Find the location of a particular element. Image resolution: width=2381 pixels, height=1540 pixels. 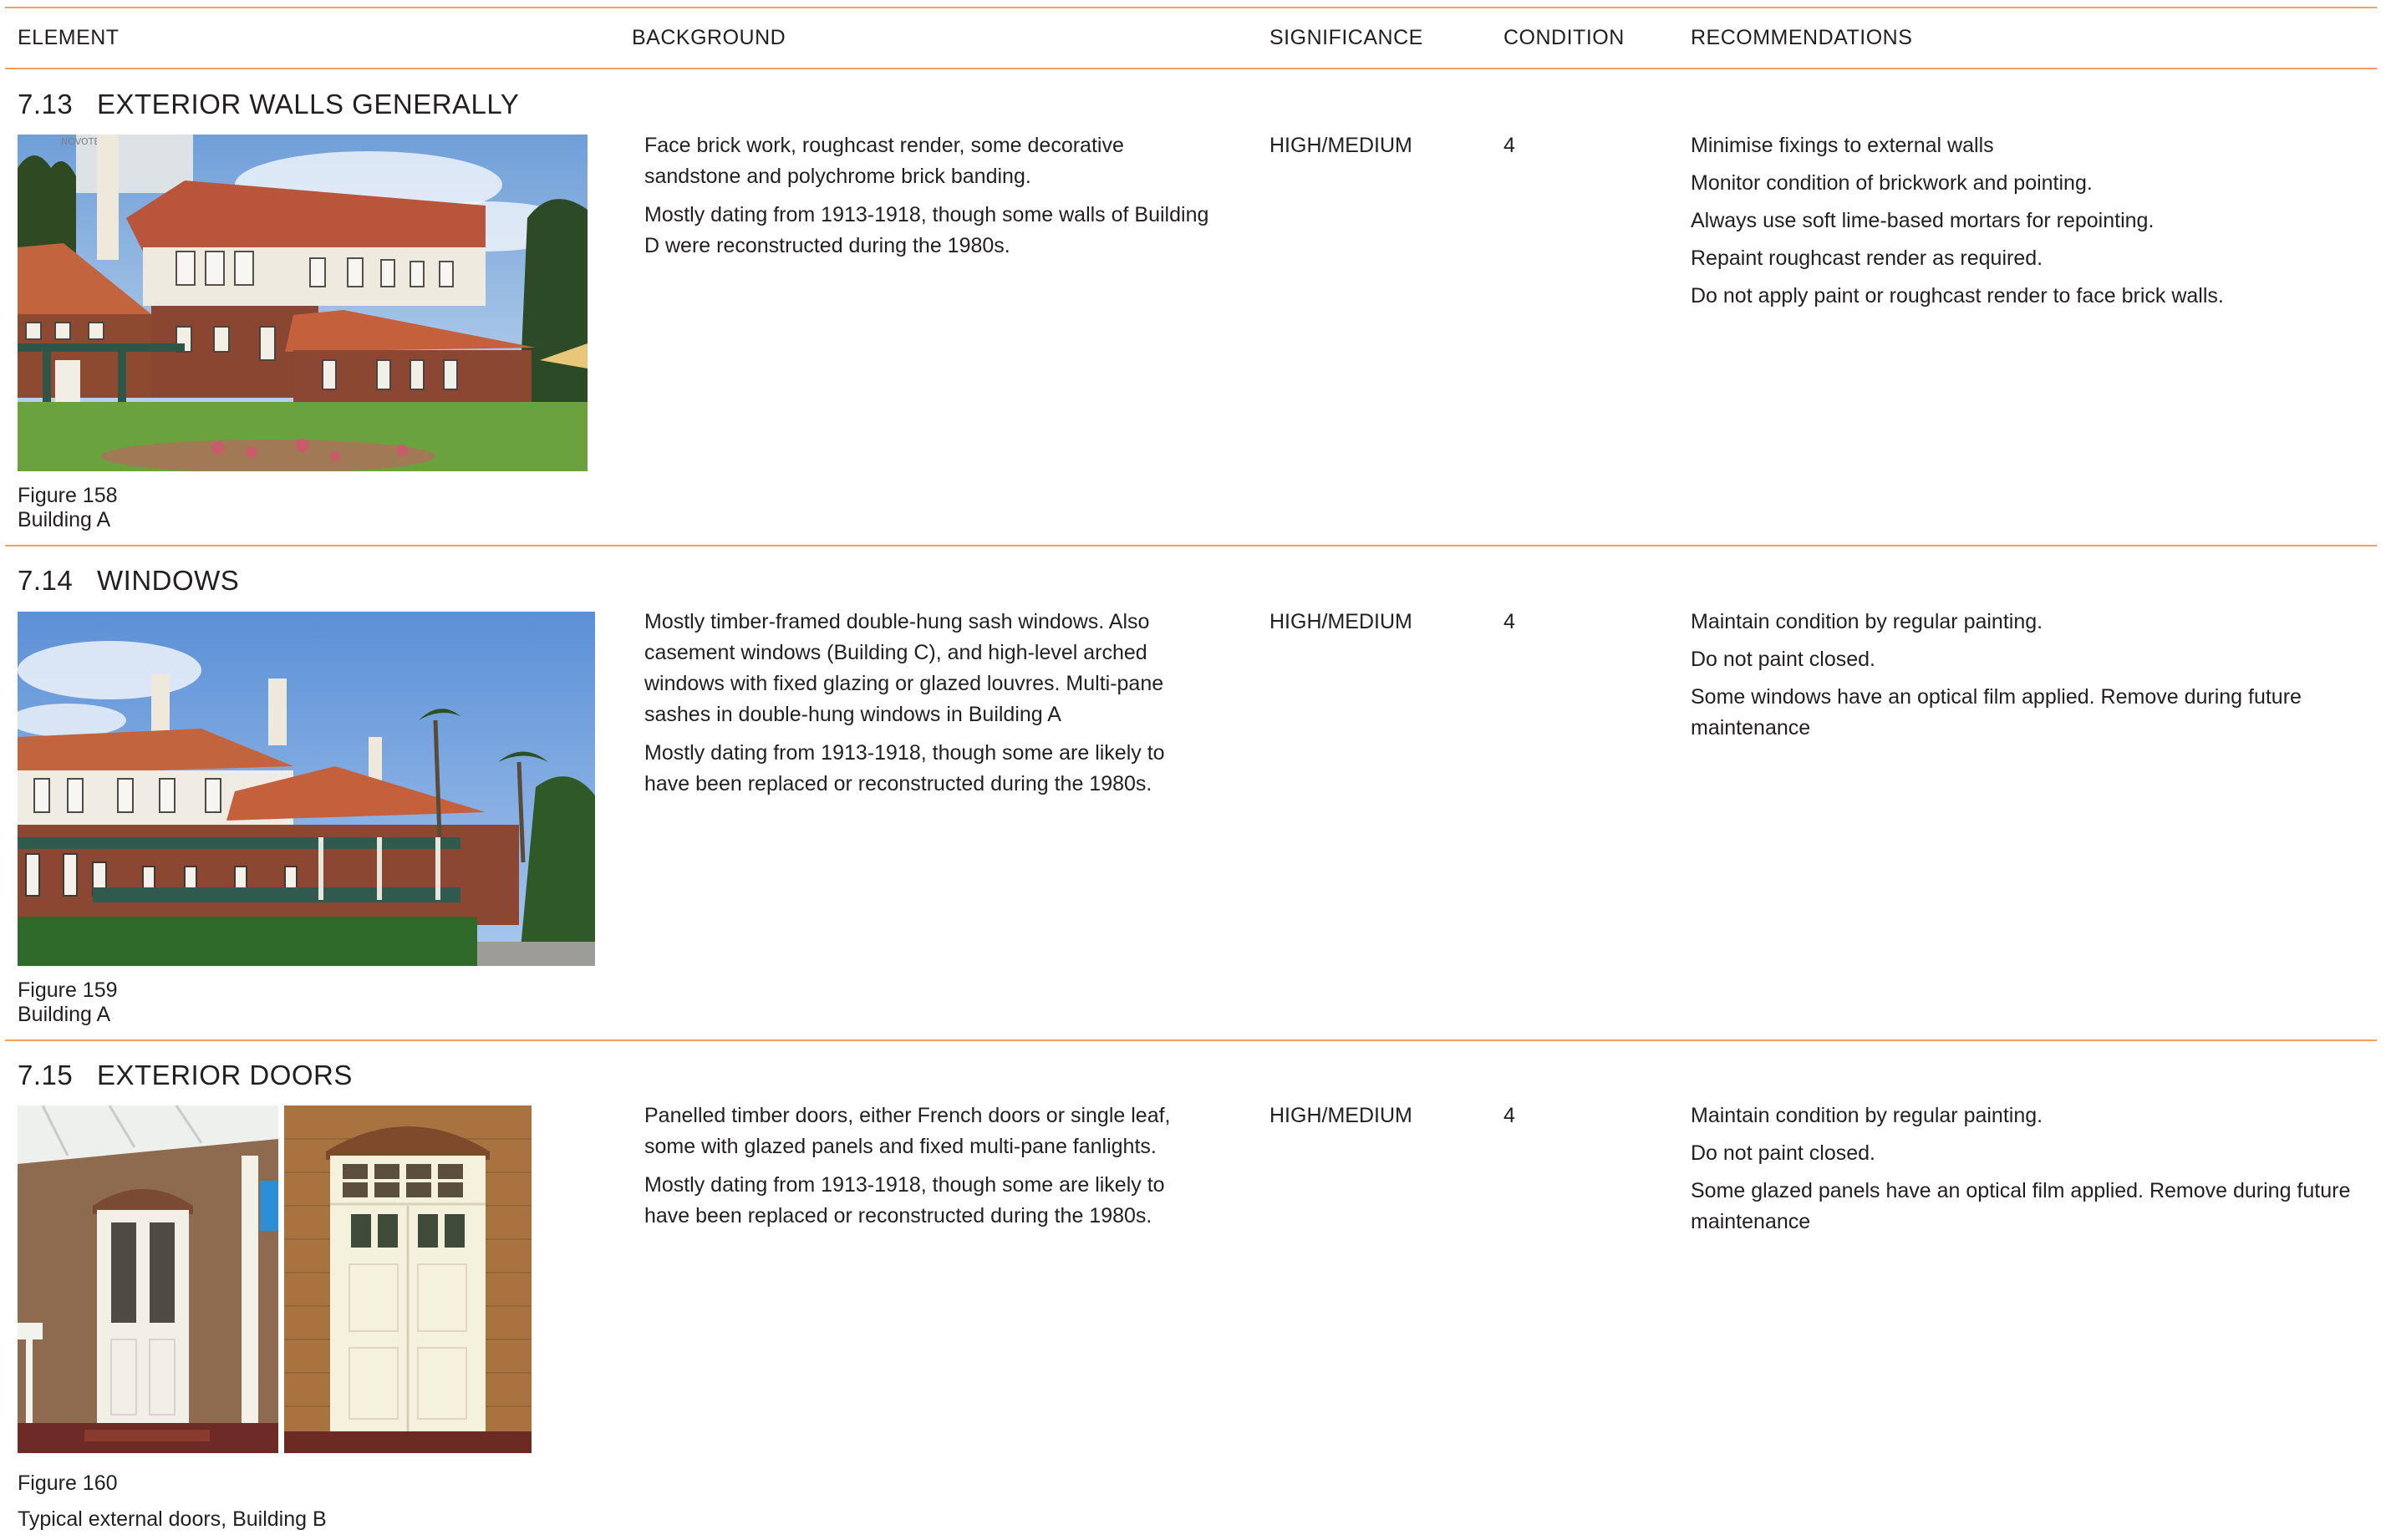

top-rule is located at coordinates (1191, 7).